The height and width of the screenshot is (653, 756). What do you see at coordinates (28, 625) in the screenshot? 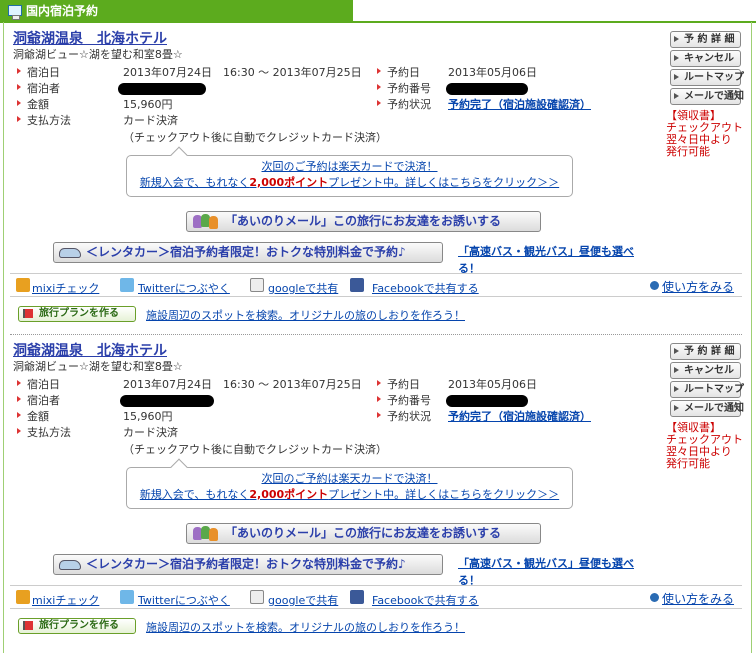
I see `flag-icon` at bounding box center [28, 625].